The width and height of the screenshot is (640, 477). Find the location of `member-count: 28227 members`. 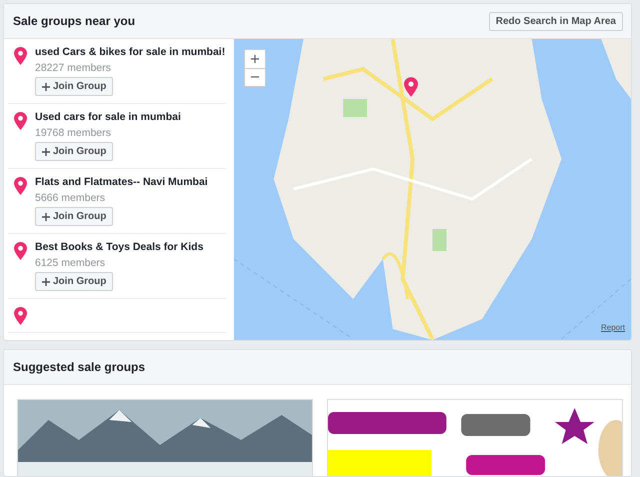

member-count: 28227 members is located at coordinates (73, 68).